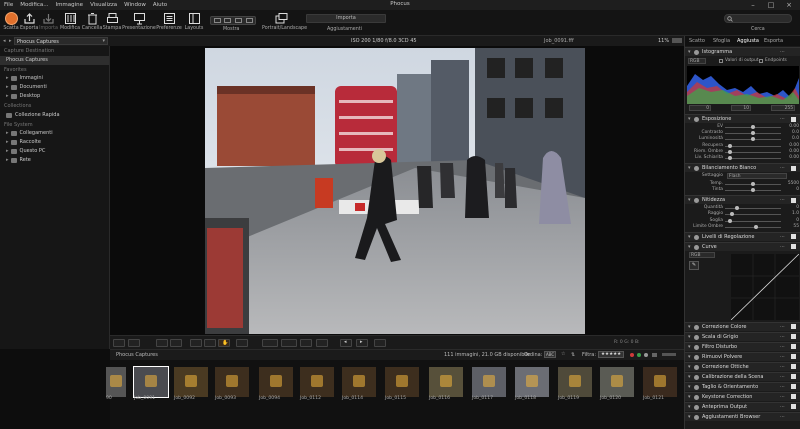  I want to click on sidebar-item-immagini: ▸ Immagini, so click(54, 78).